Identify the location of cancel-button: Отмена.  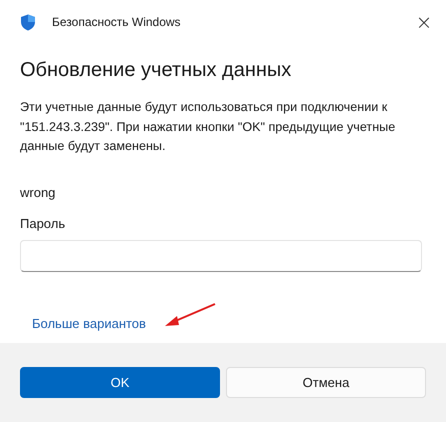
(326, 382).